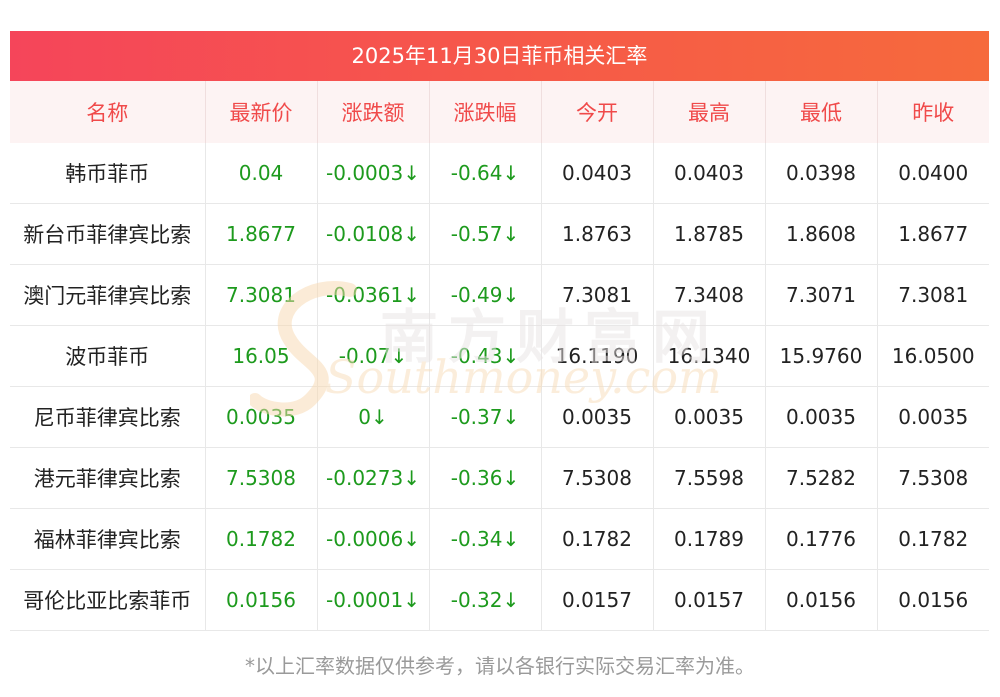 The width and height of the screenshot is (1000, 697). What do you see at coordinates (709, 112) in the screenshot?
I see `col-header-high: 最高` at bounding box center [709, 112].